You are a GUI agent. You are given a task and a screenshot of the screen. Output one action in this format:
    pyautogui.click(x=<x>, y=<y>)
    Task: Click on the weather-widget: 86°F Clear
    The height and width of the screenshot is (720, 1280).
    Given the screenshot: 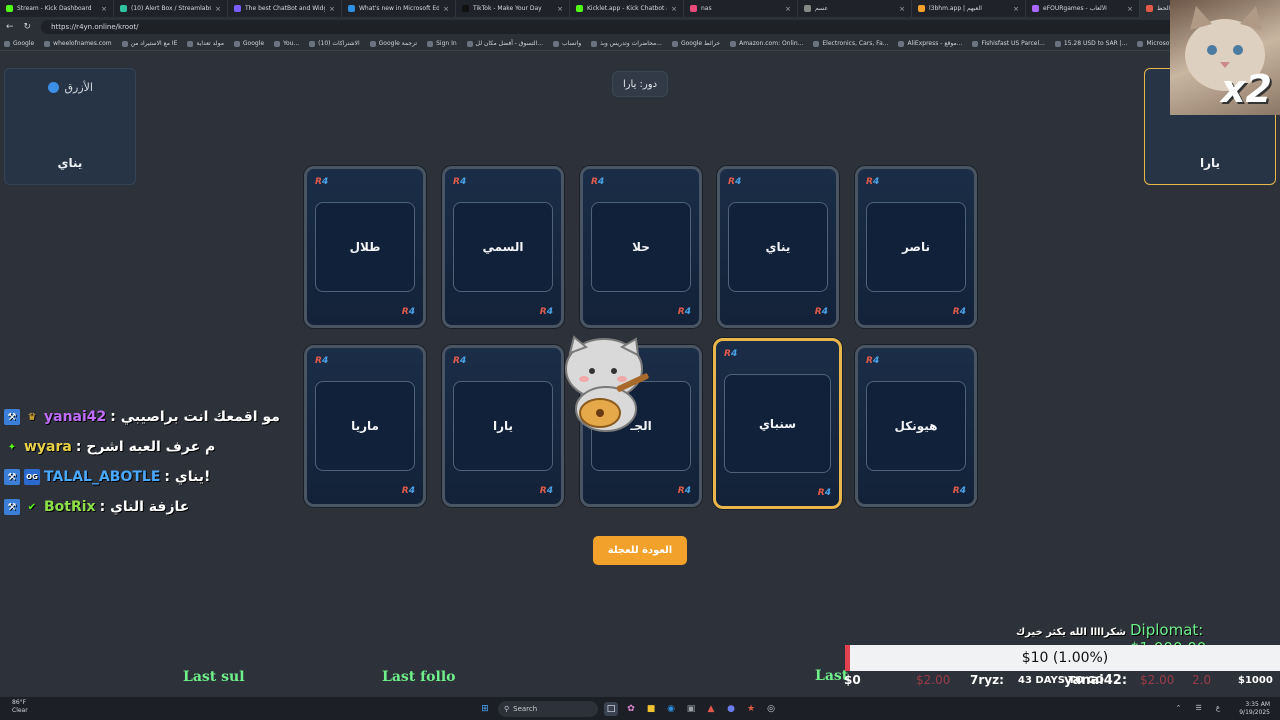 What is the action you would take?
    pyautogui.click(x=20, y=707)
    